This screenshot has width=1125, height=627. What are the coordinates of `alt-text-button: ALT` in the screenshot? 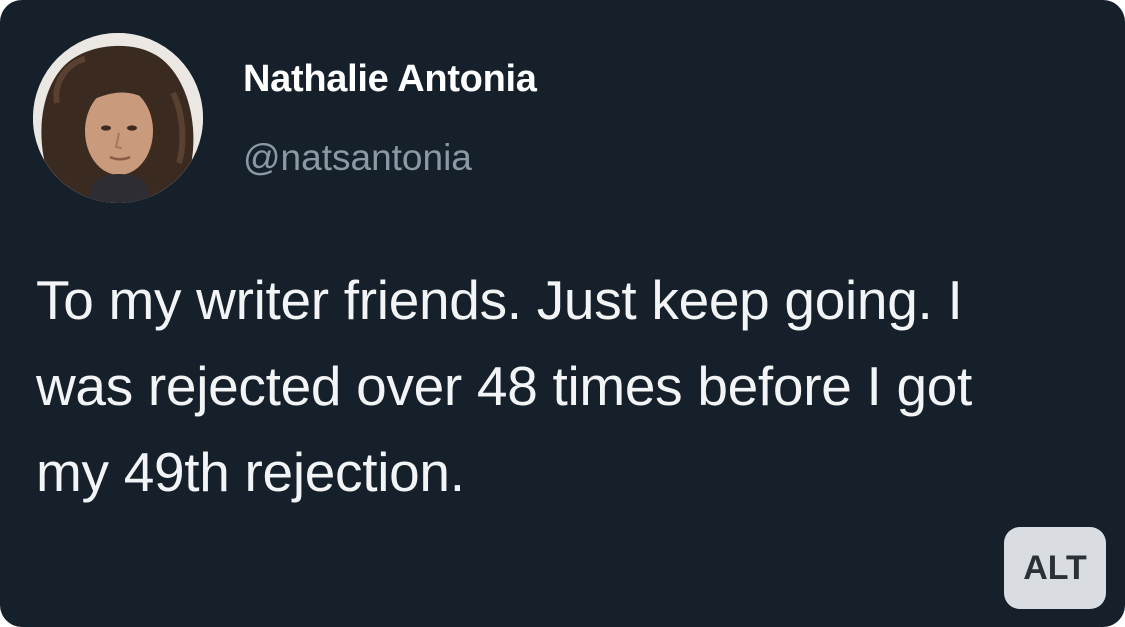 It's located at (1055, 568).